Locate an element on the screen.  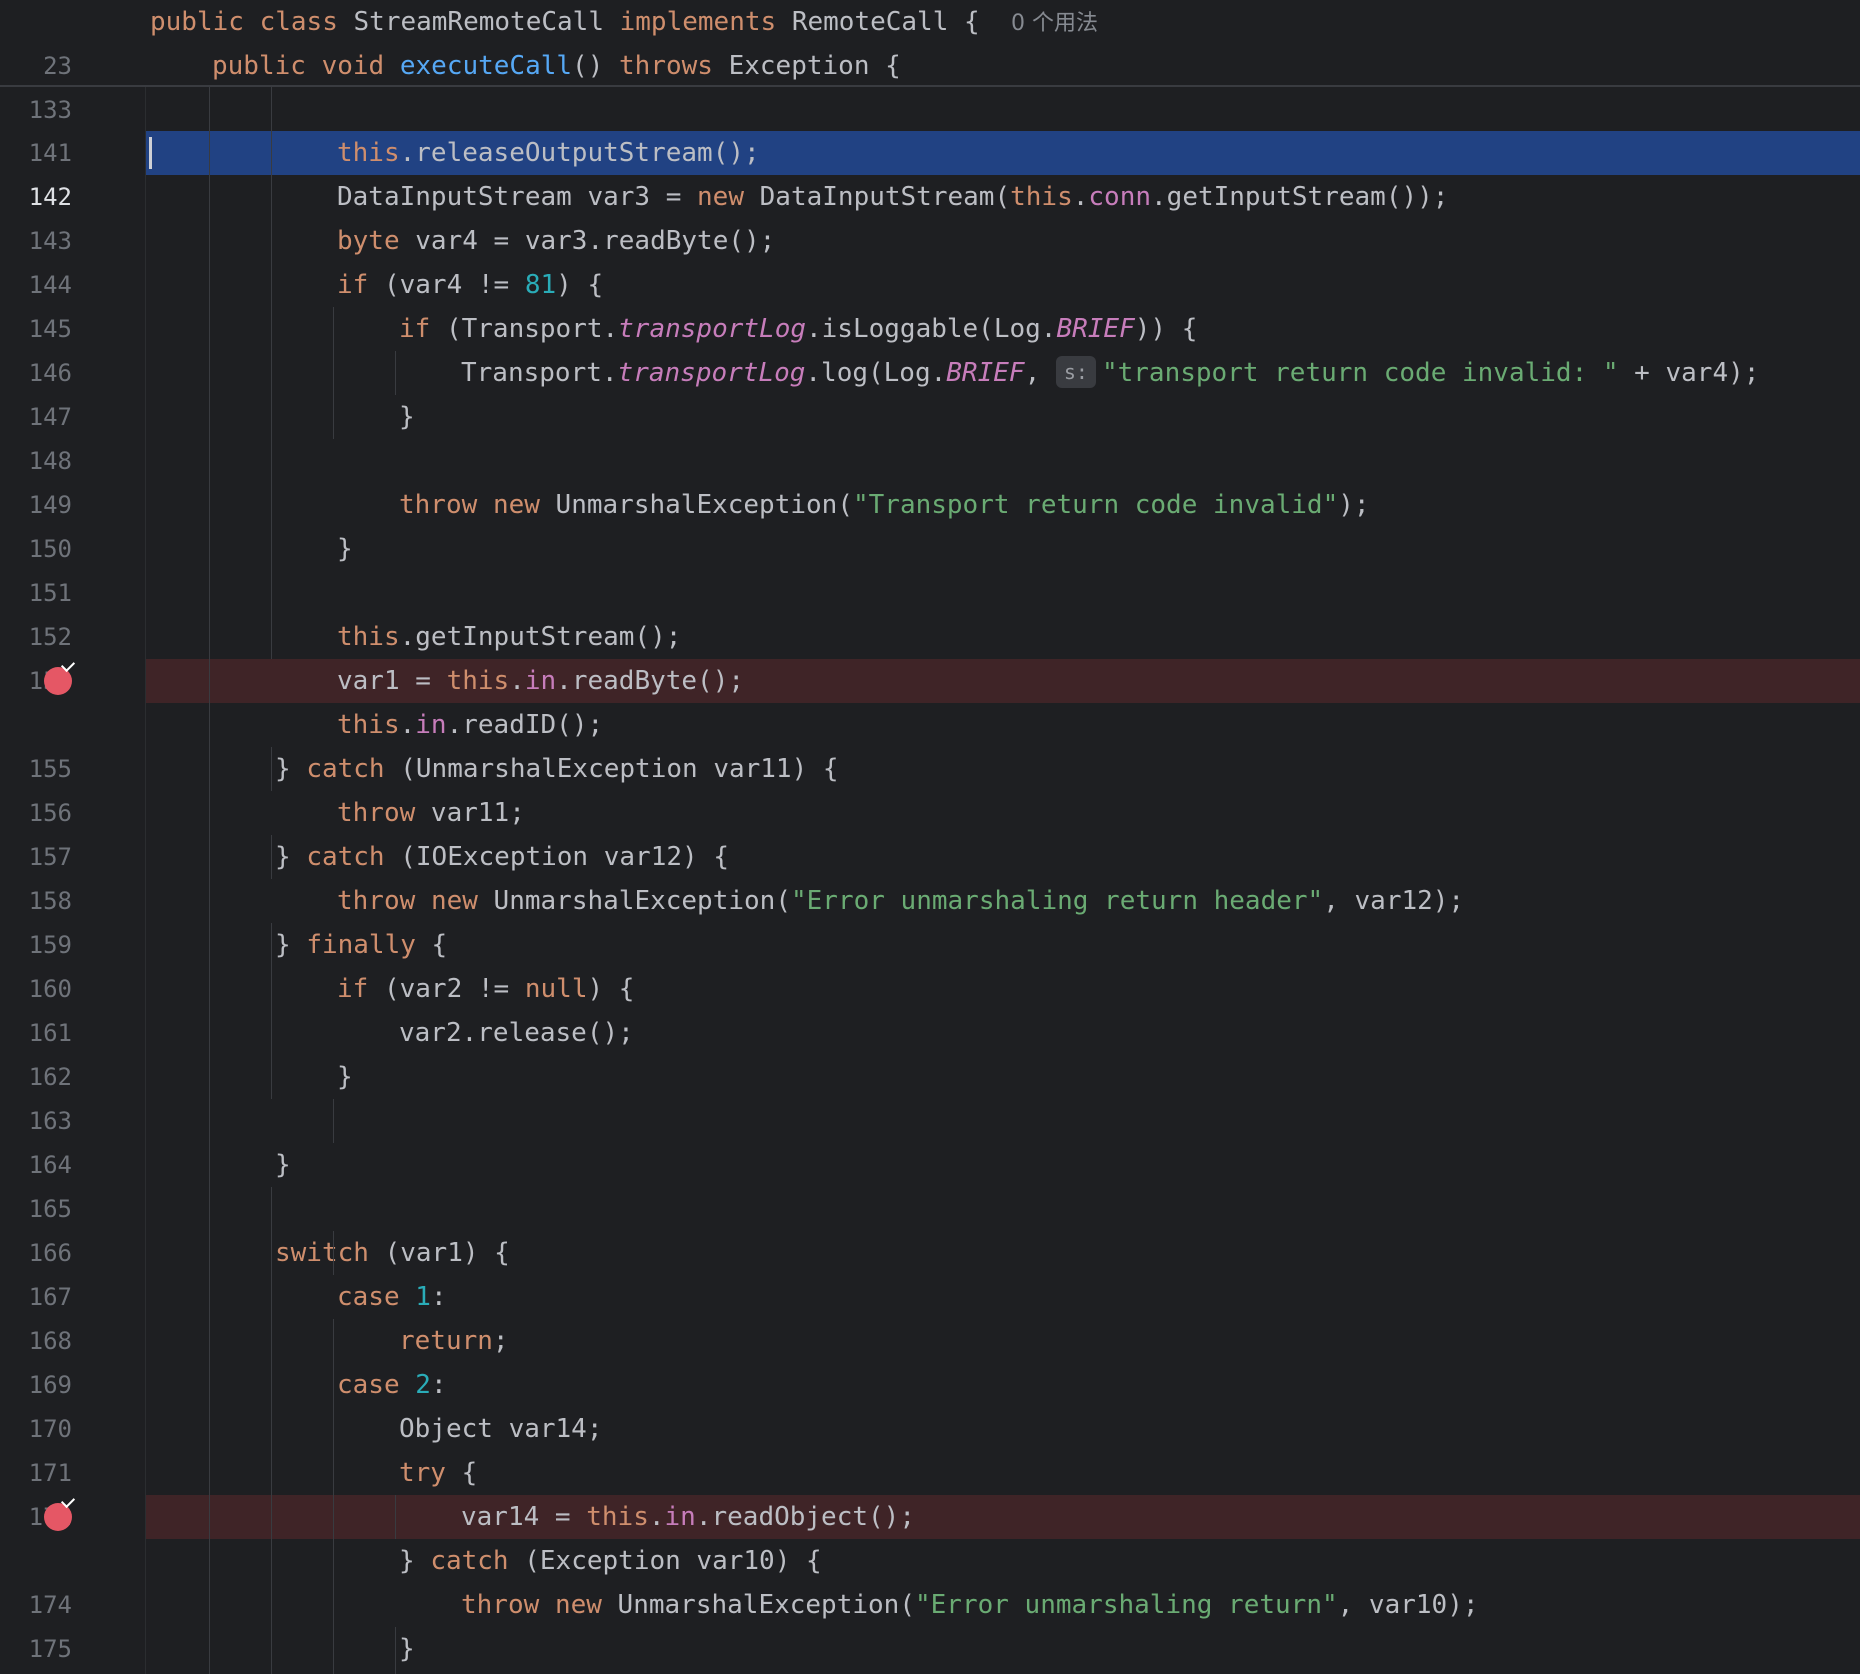
code-line: 144 byte var4 = var3.readByte(); is located at coordinates (930, 259).